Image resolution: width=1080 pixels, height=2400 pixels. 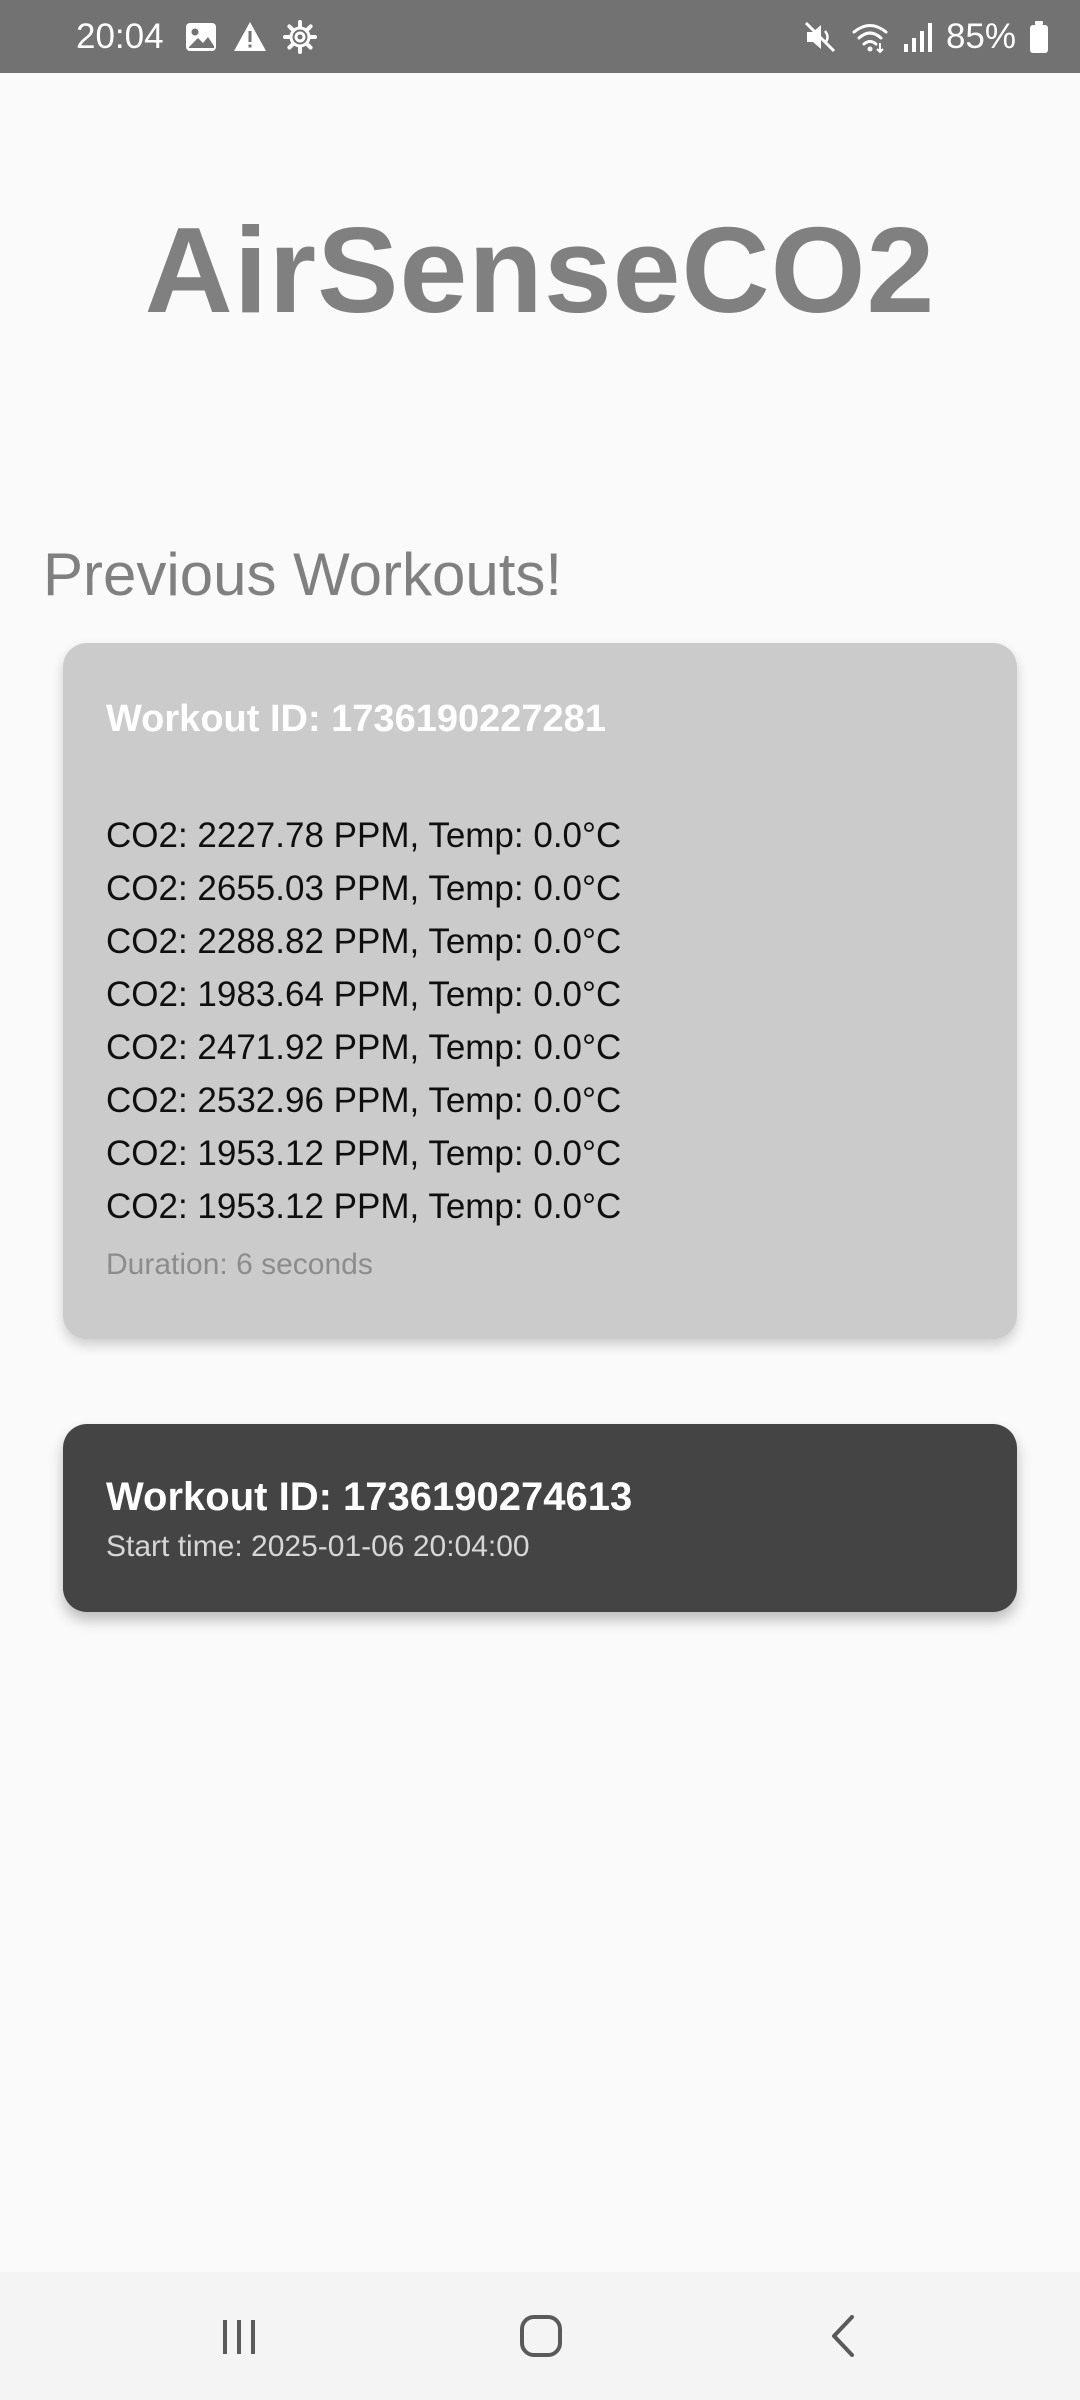 What do you see at coordinates (356, 719) in the screenshot?
I see `workout-id: Workout ID: 1736190227281` at bounding box center [356, 719].